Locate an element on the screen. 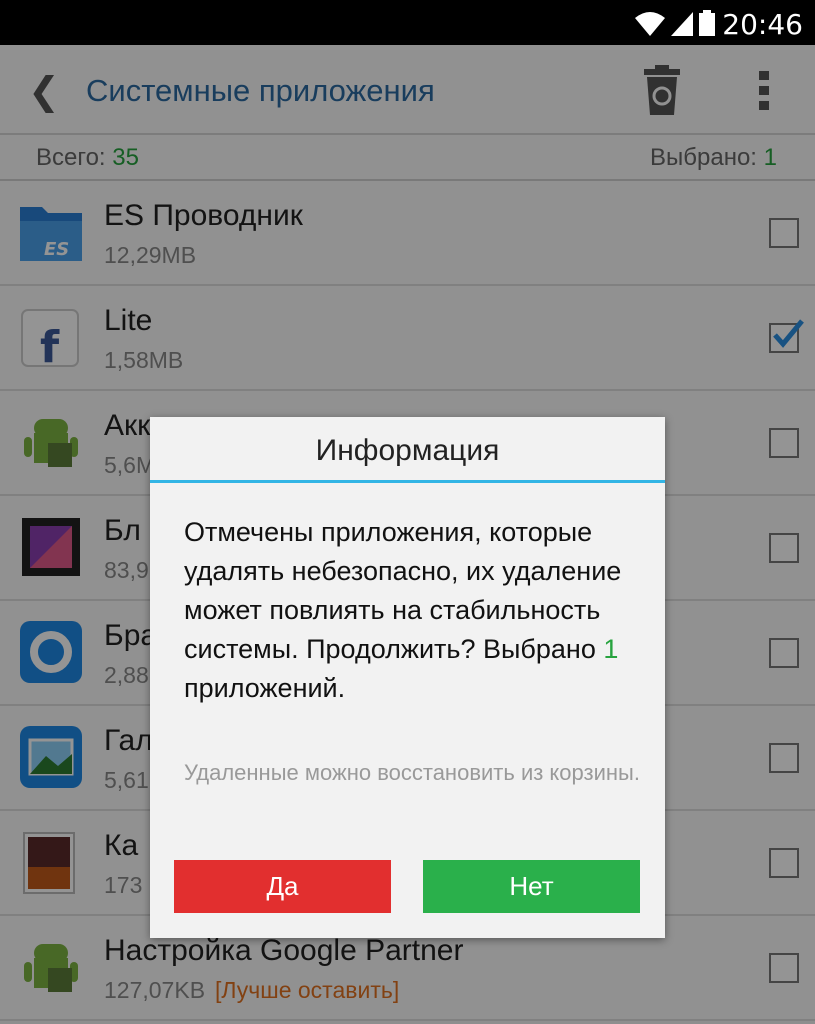  wifi-icon is located at coordinates (650, 24).